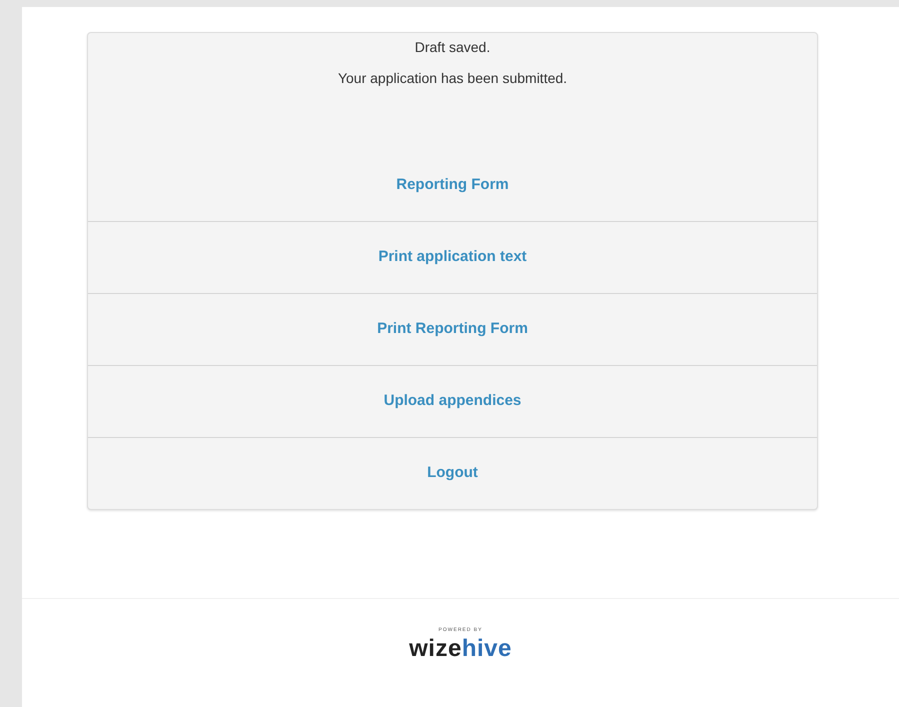 This screenshot has width=899, height=707. I want to click on action-link: Reporting Form, so click(452, 185).